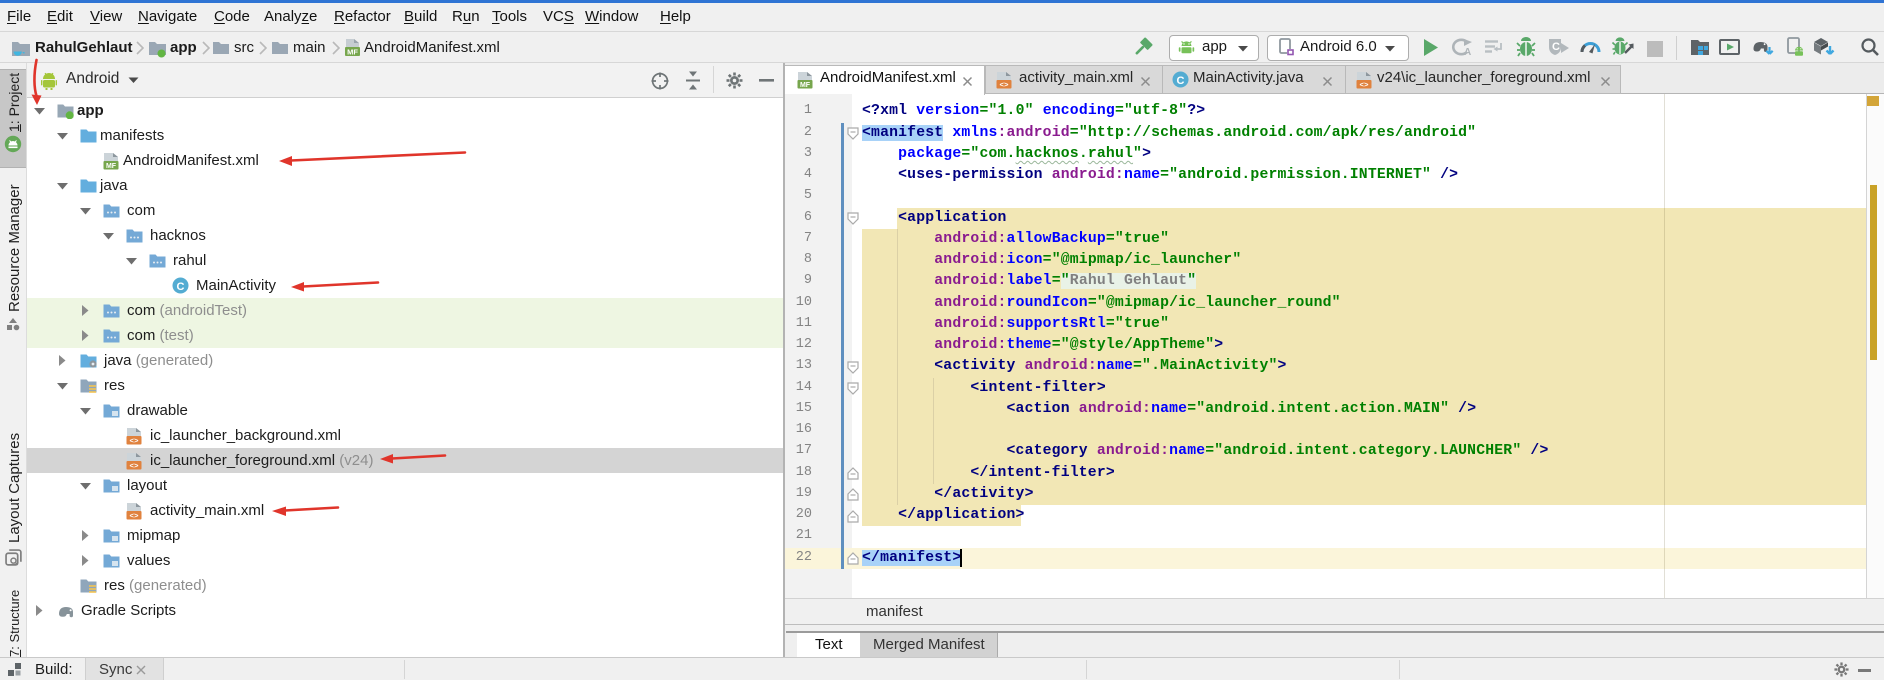 Image resolution: width=1884 pixels, height=680 pixels. I want to click on svg-text: A, so click(1467, 52).